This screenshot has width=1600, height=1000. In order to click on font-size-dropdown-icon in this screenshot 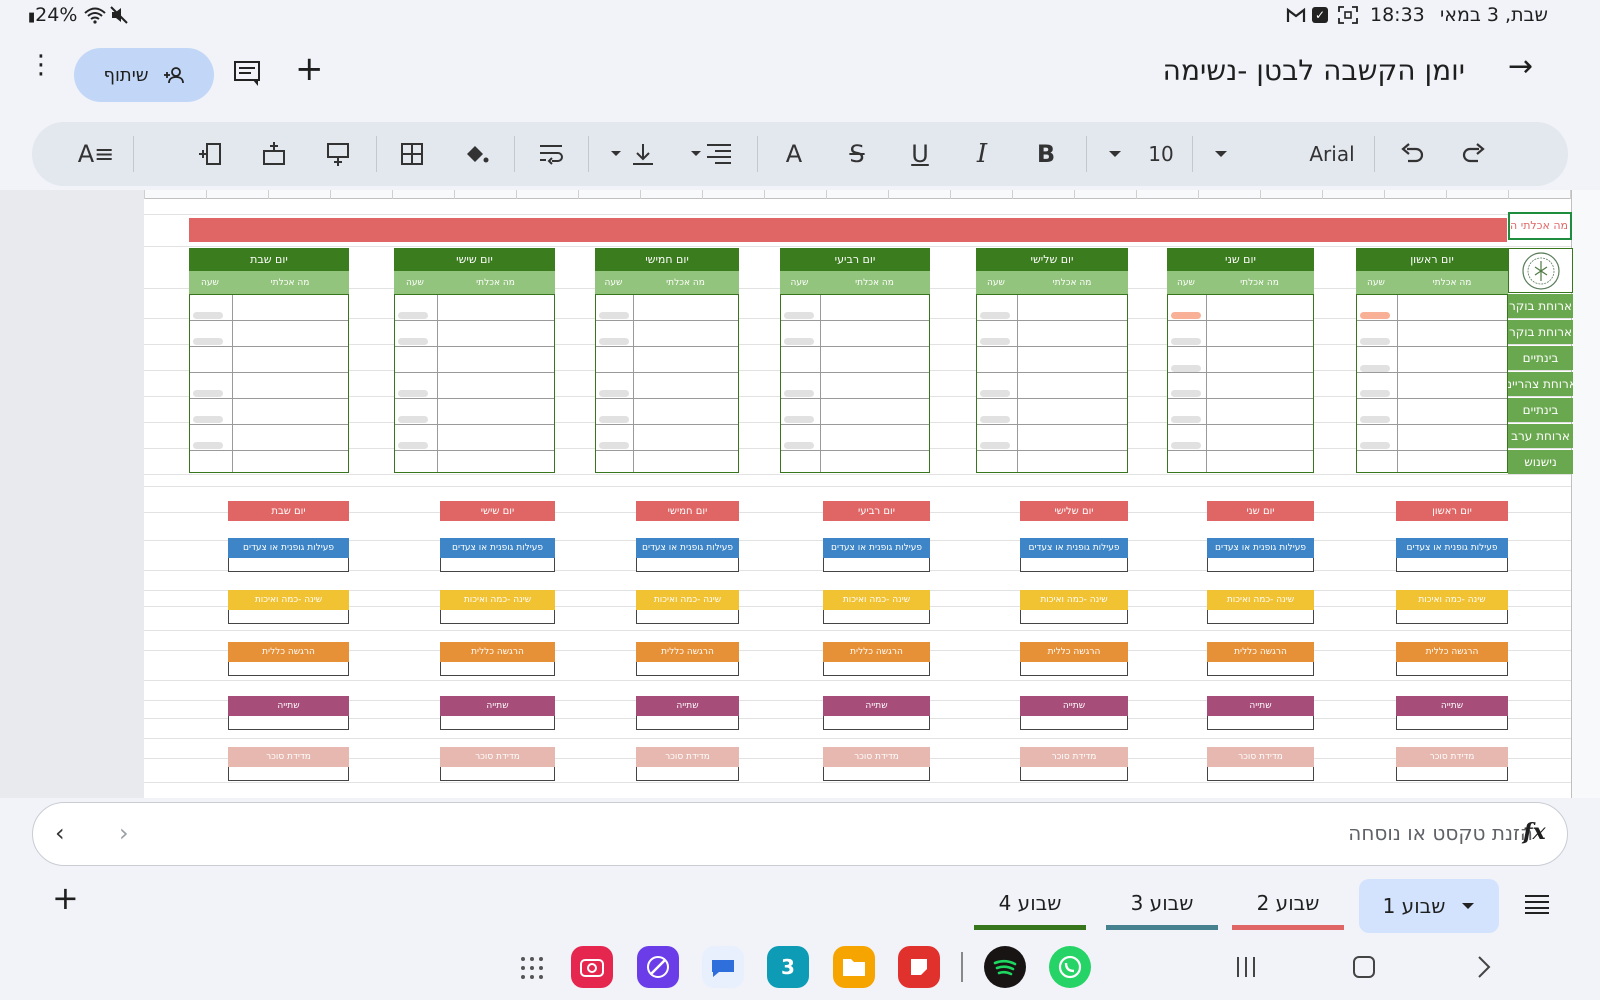, I will do `click(1115, 154)`.